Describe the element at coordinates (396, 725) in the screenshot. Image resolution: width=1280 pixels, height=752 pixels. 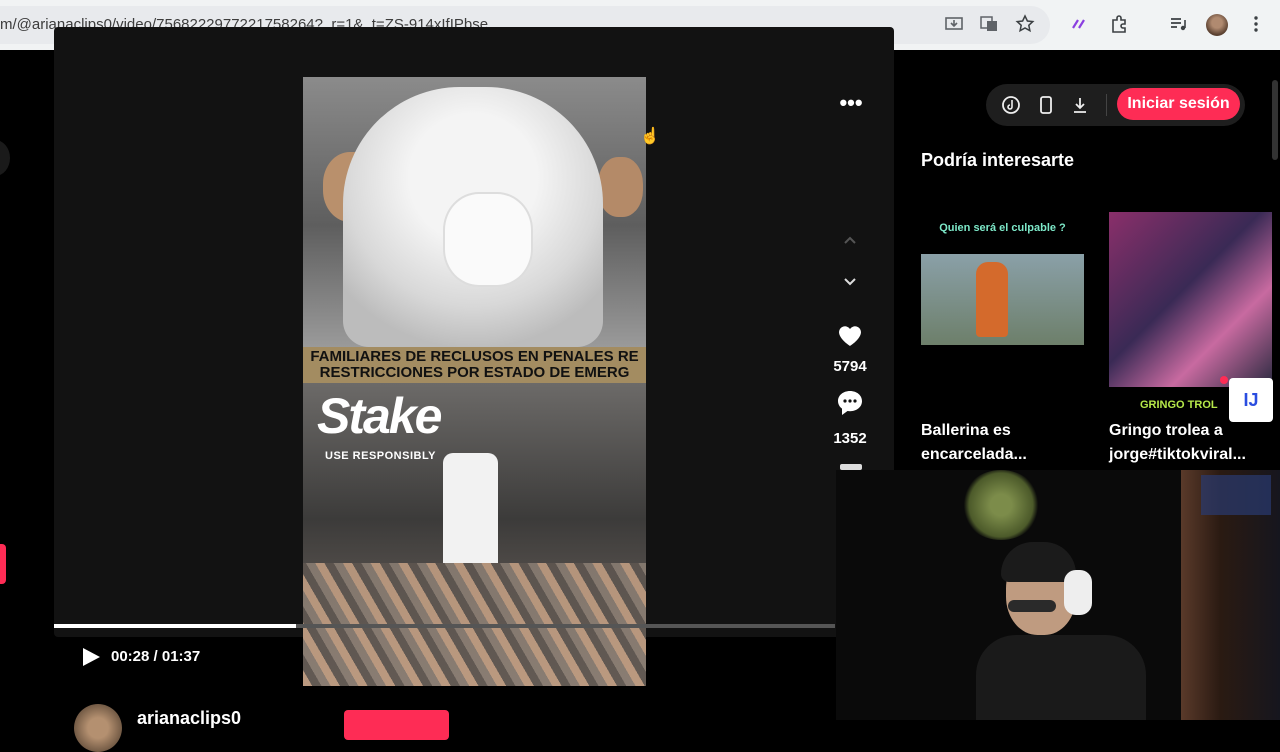
I see `follow-button` at that location.